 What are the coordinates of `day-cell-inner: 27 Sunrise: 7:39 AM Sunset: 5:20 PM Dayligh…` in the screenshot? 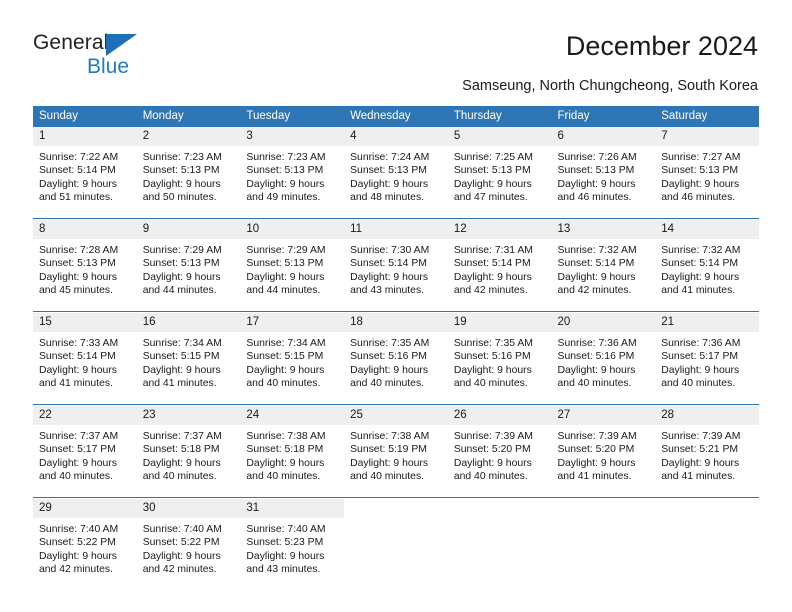 It's located at (603, 451).